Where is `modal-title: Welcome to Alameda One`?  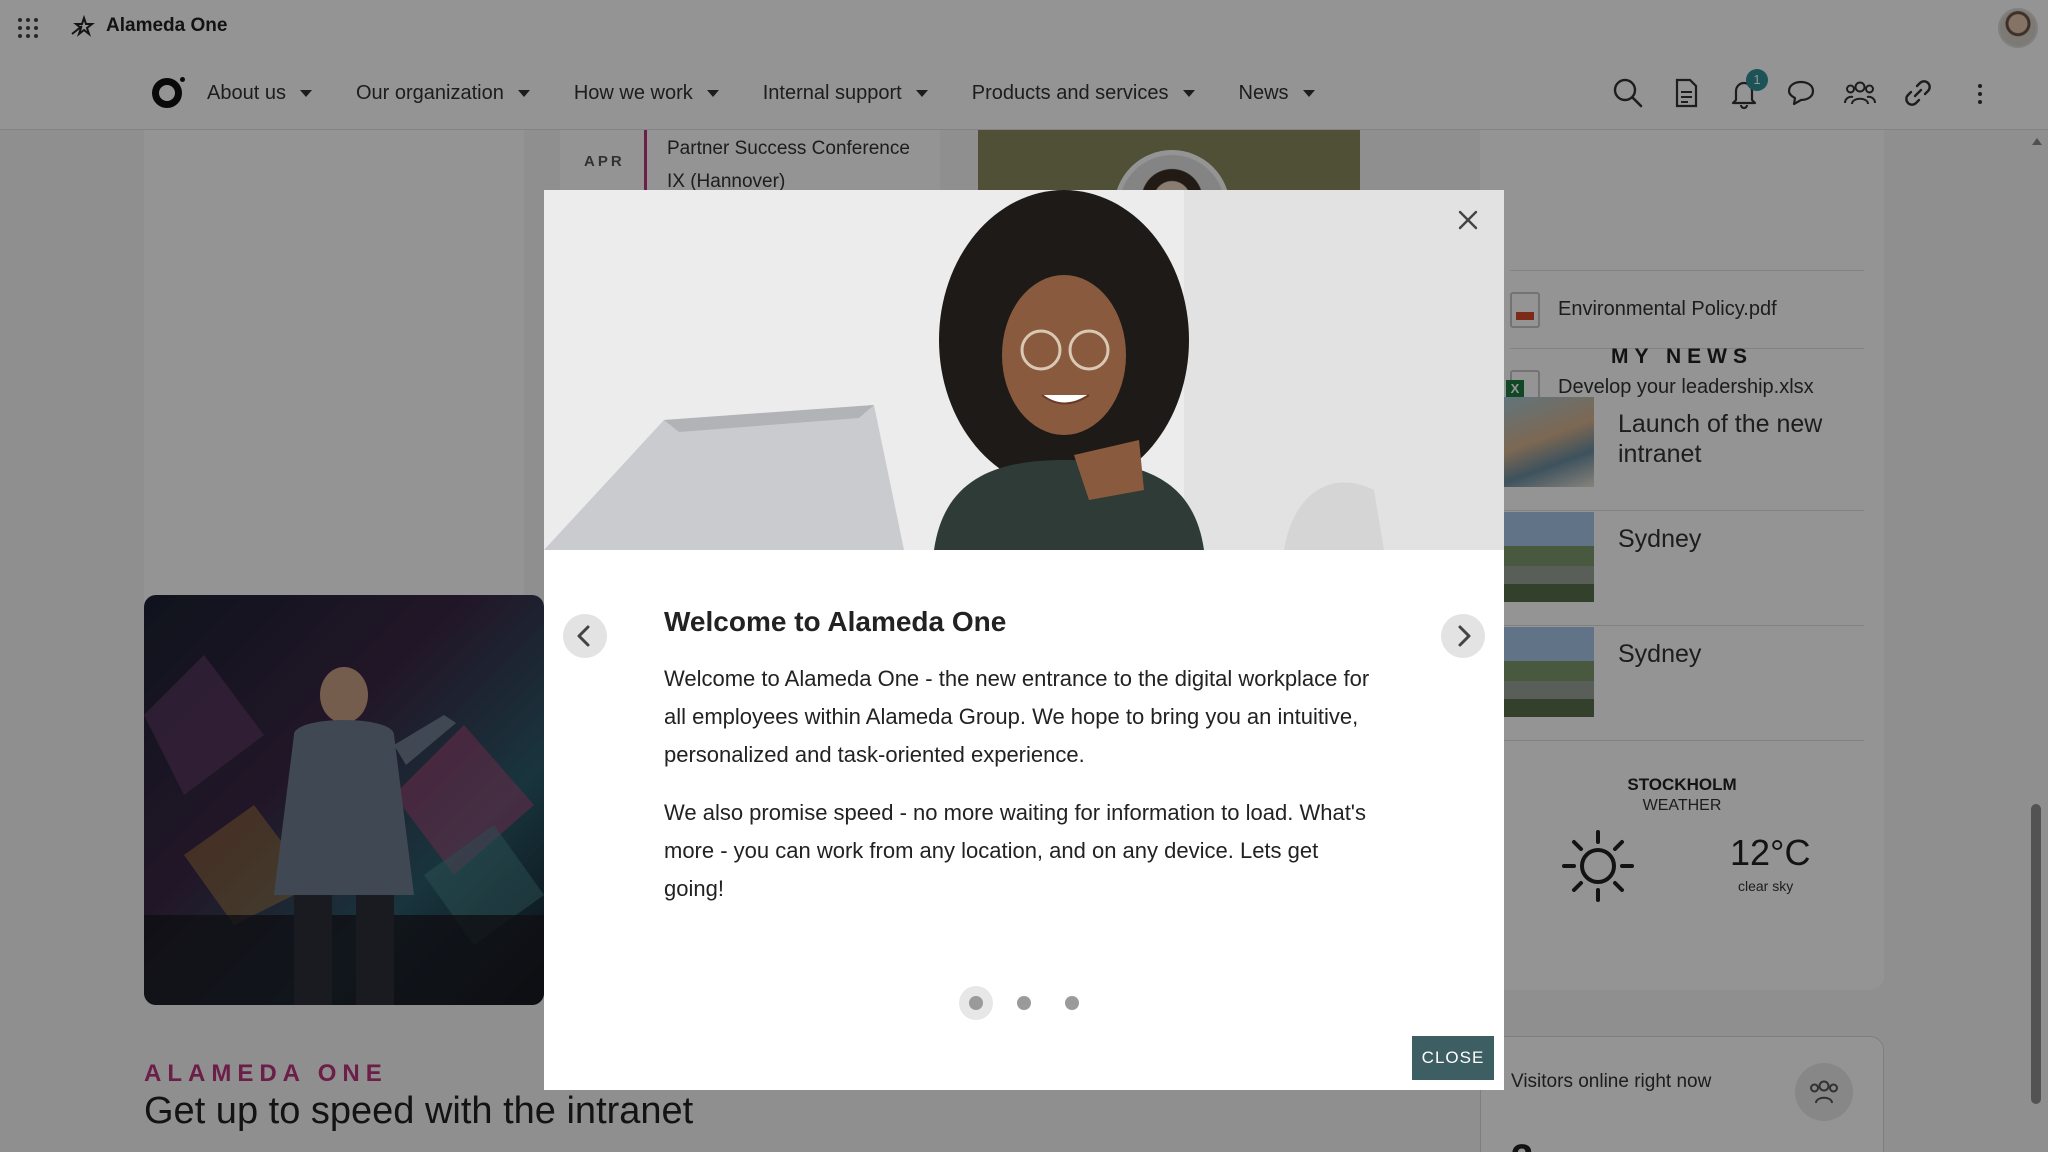 modal-title: Welcome to Alameda One is located at coordinates (835, 621).